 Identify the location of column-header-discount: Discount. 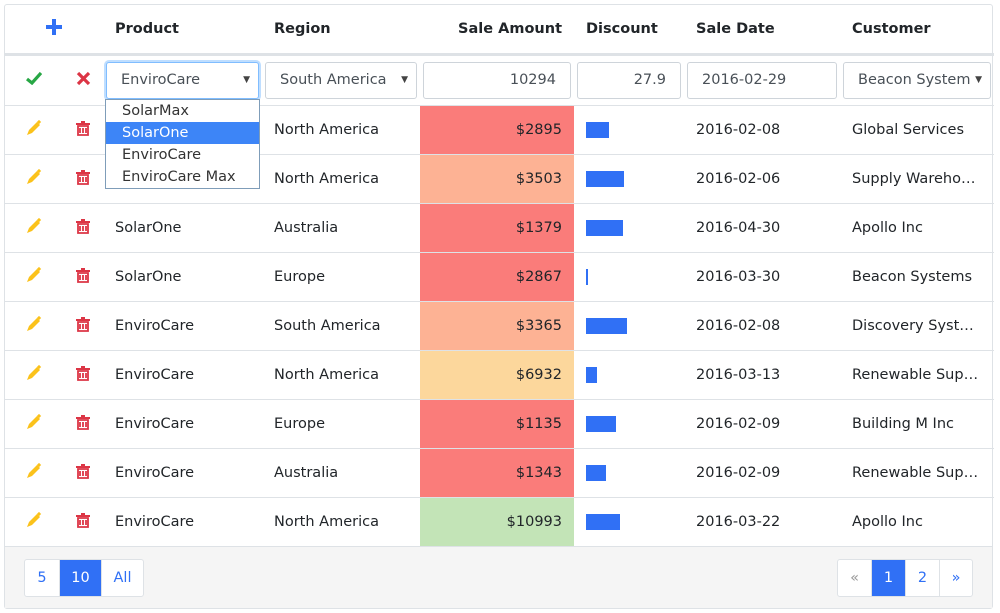
(629, 30).